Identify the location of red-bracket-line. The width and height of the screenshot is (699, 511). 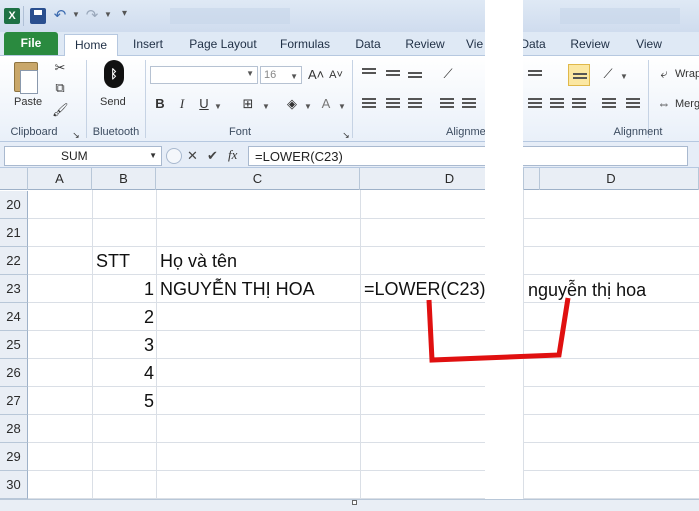
(498, 330).